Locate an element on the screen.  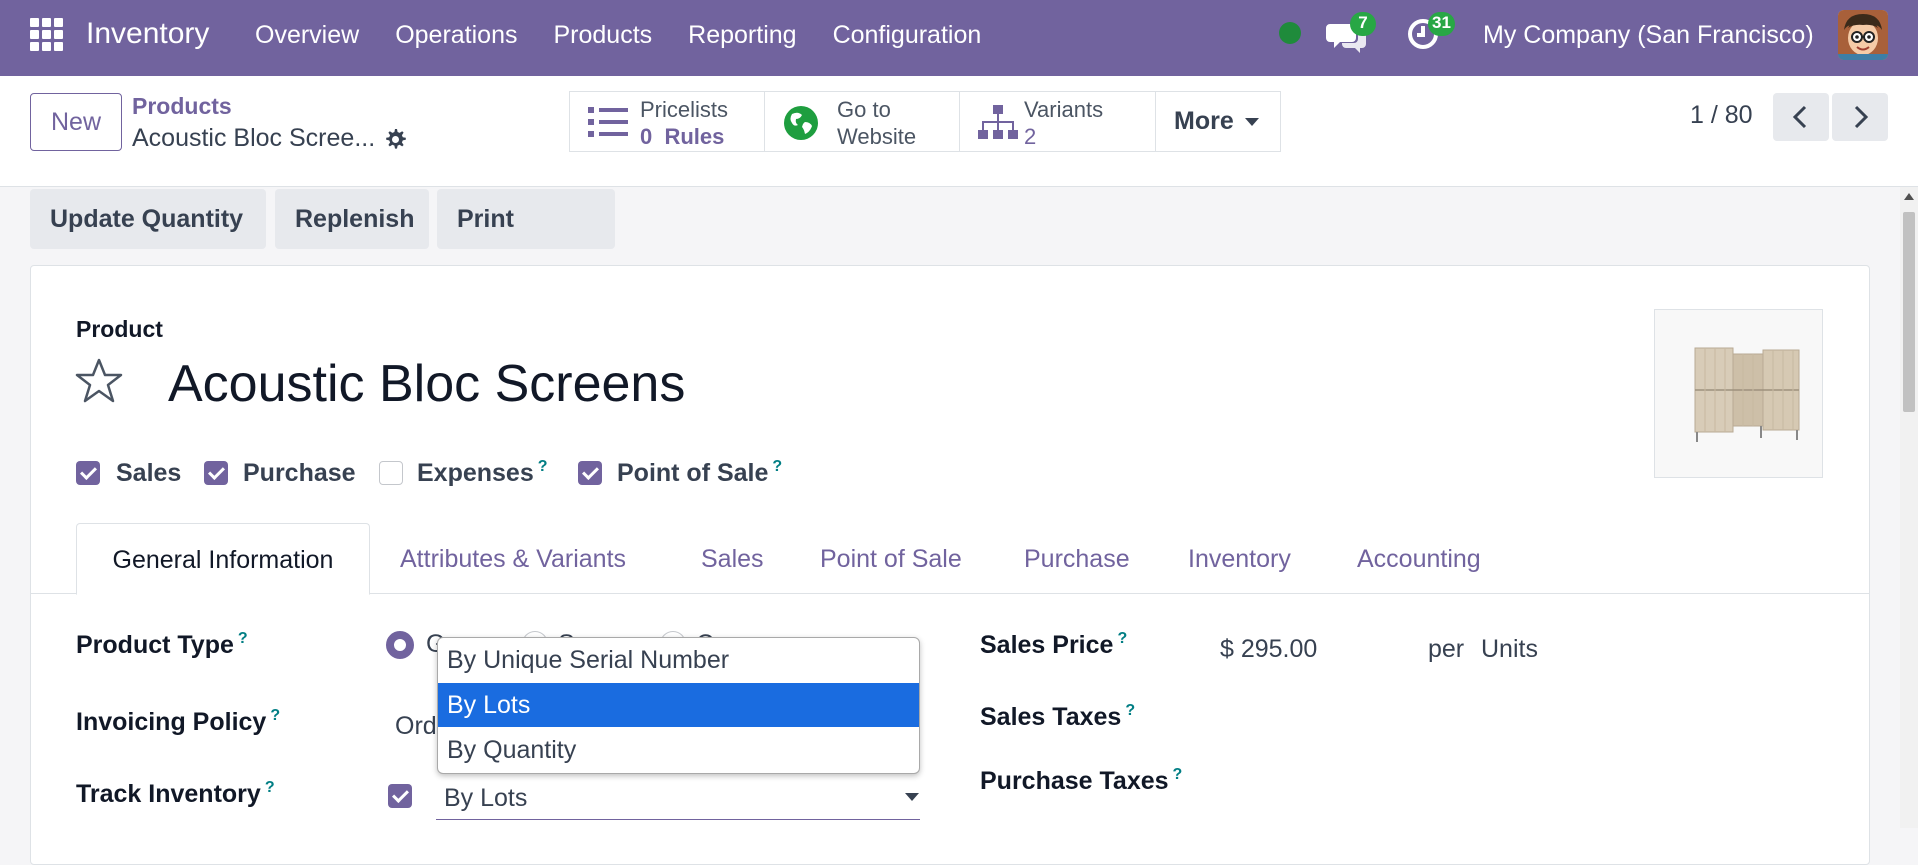
new-button: New is located at coordinates (76, 122).